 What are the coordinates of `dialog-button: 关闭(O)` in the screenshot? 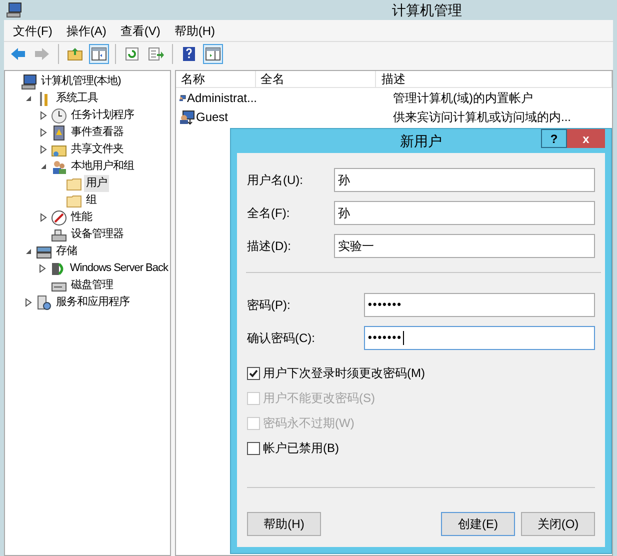 It's located at (558, 524).